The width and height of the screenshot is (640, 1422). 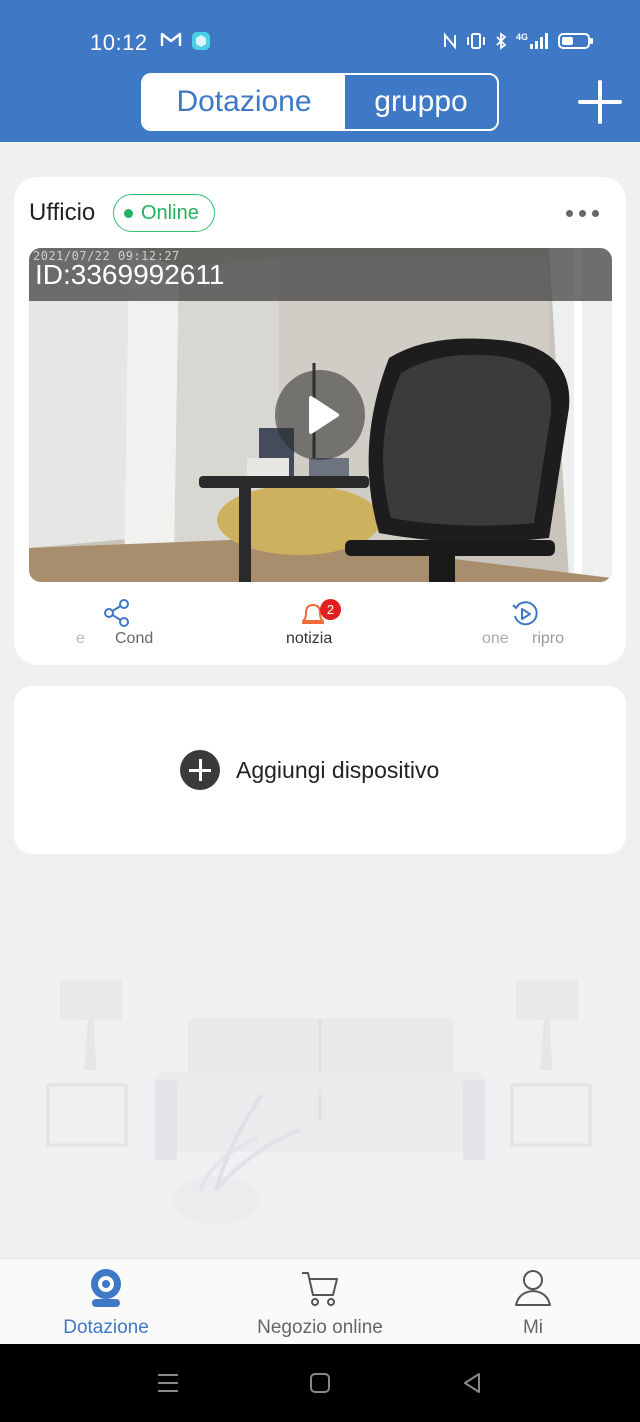 I want to click on device-id: ID:3369992611, so click(x=130, y=274).